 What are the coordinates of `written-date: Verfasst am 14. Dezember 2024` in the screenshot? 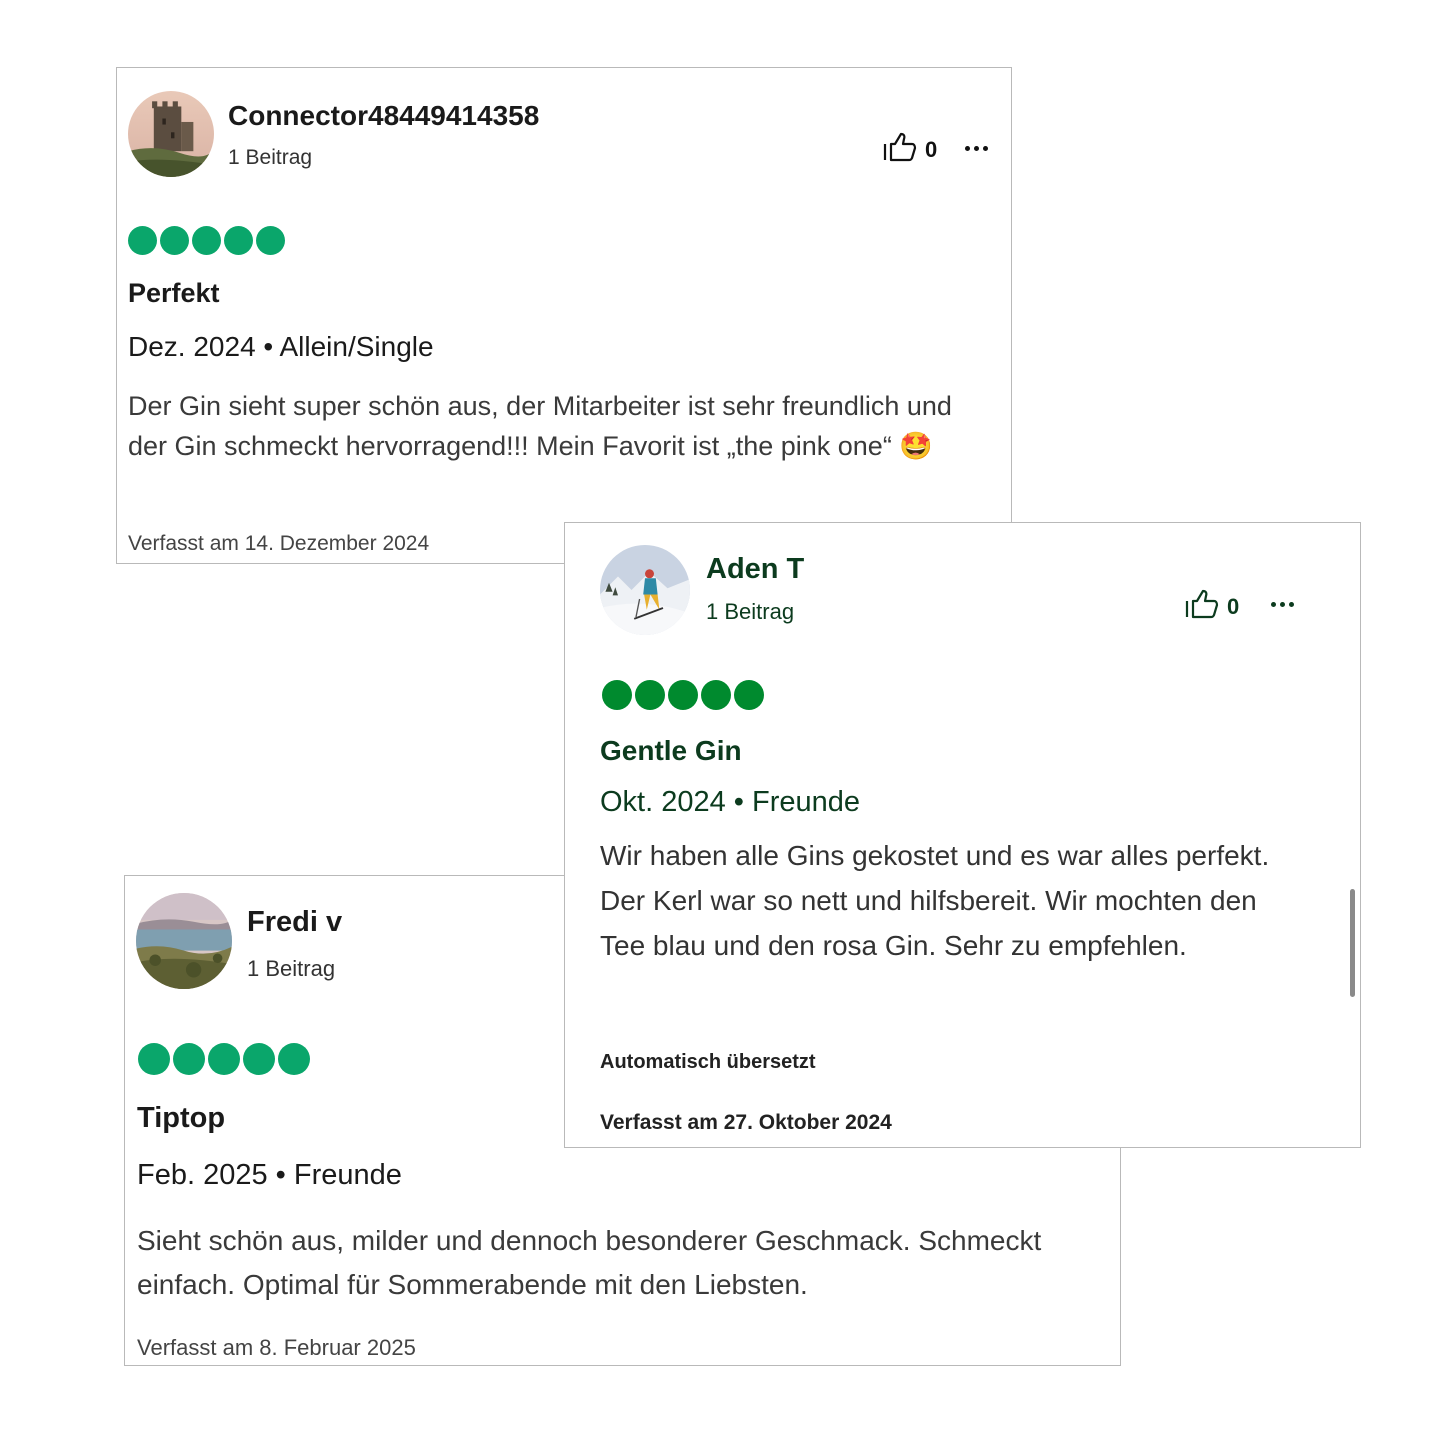 It's located at (279, 543).